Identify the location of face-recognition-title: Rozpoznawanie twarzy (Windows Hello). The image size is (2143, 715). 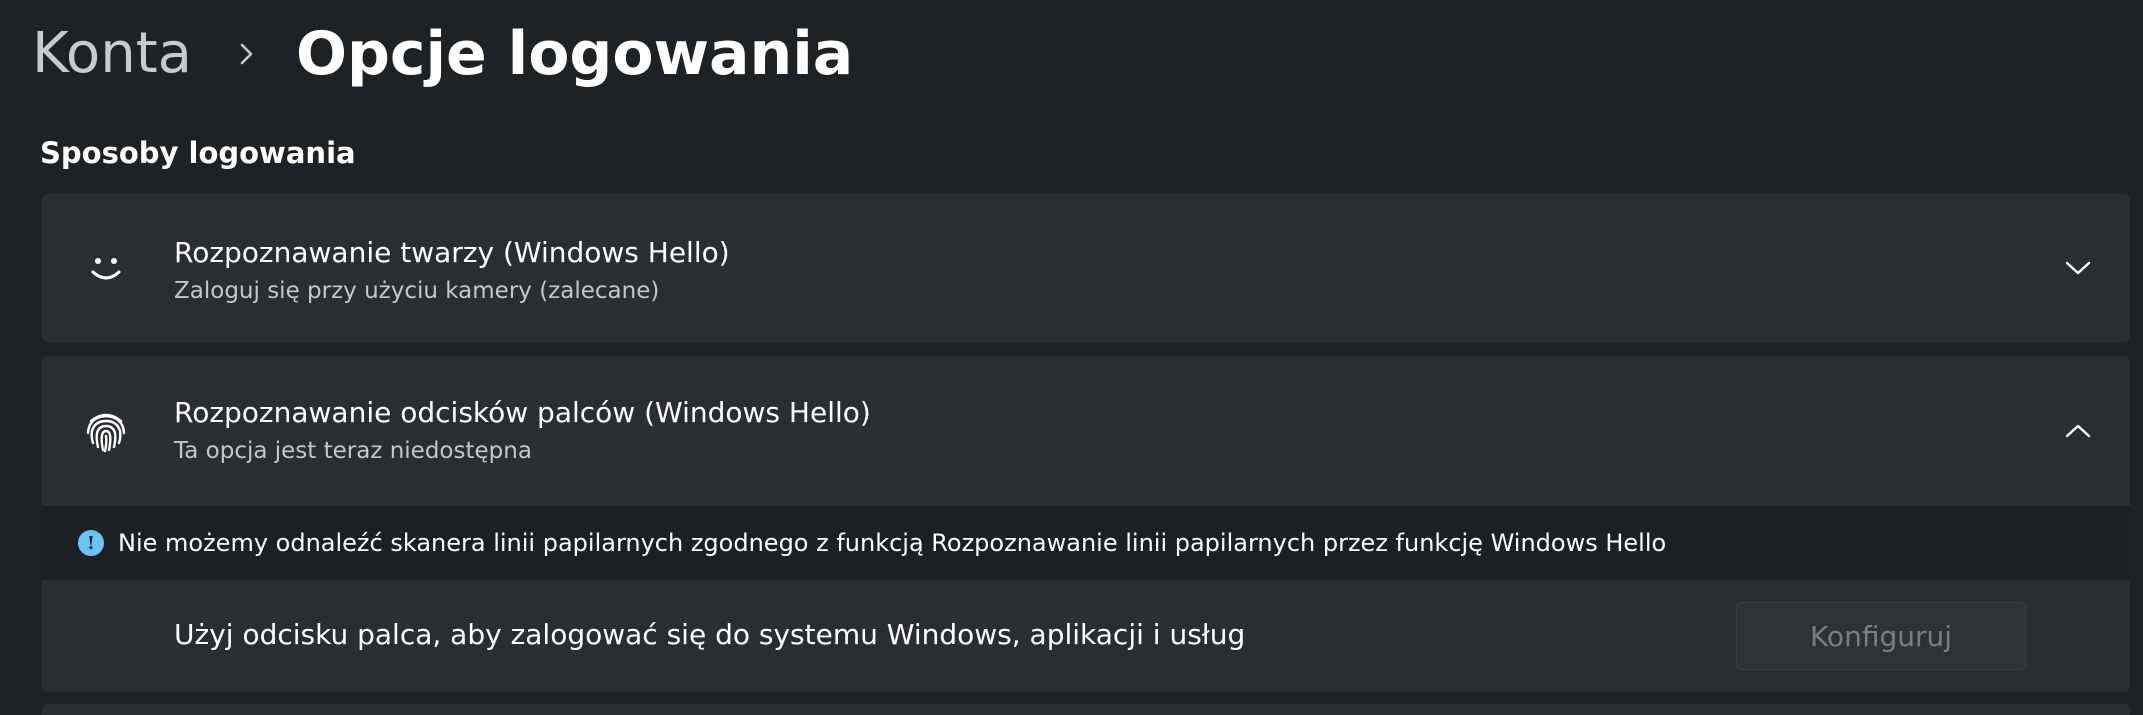
(452, 252).